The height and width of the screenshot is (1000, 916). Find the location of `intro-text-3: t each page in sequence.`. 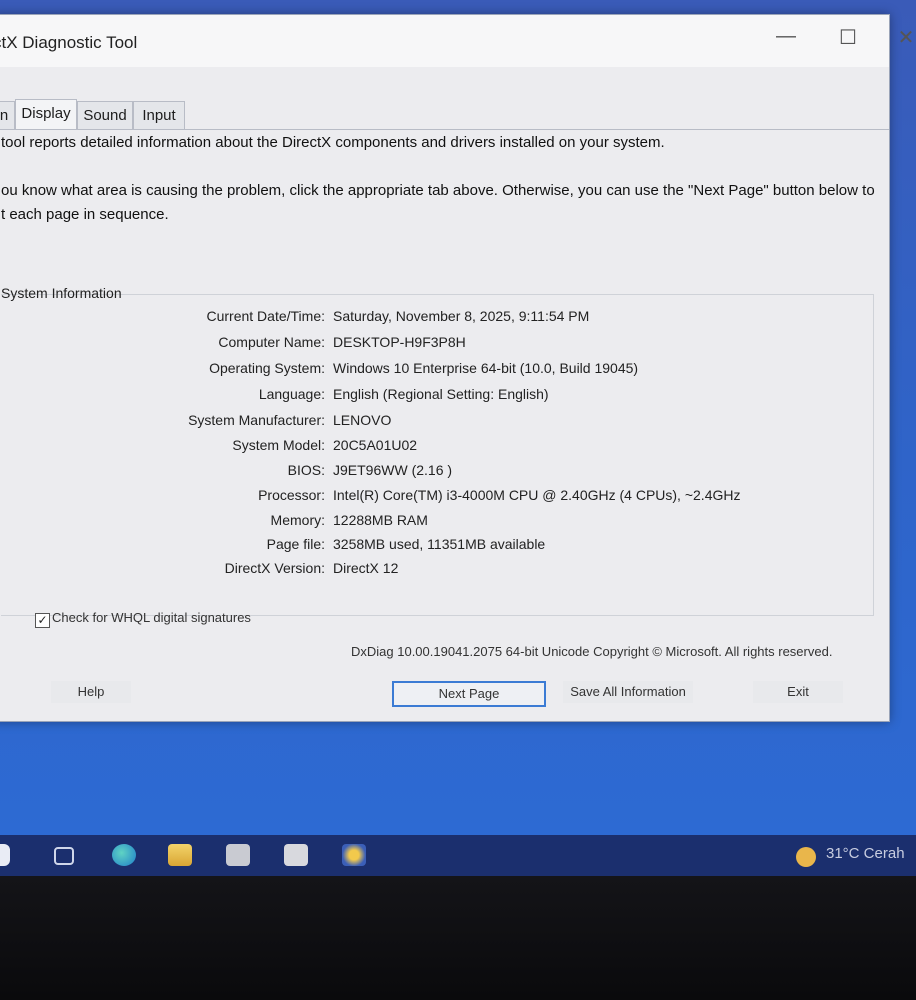

intro-text-3: t each page in sequence. is located at coordinates (85, 214).